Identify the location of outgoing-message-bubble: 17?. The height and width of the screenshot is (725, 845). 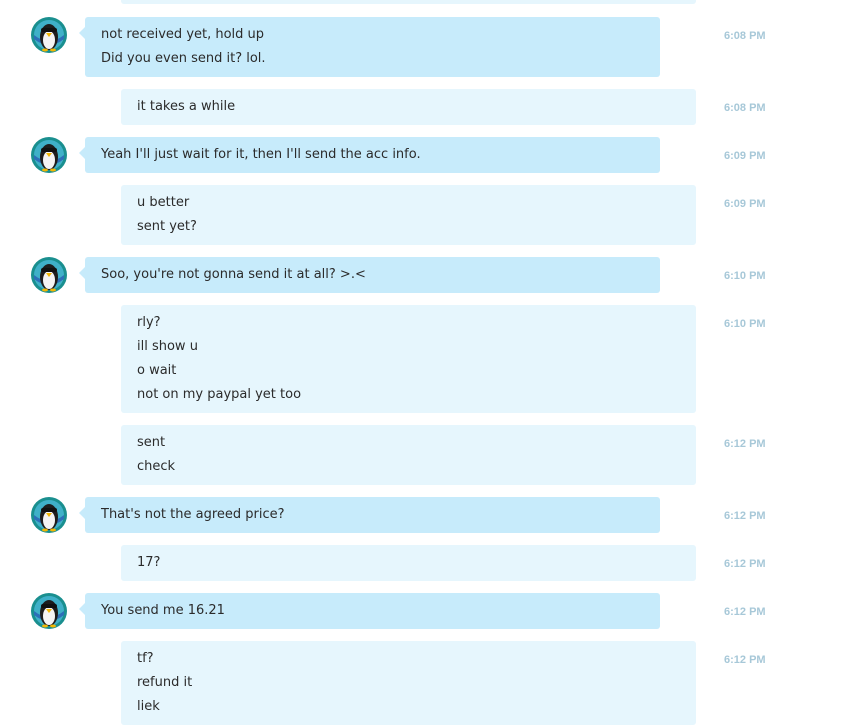
(408, 563).